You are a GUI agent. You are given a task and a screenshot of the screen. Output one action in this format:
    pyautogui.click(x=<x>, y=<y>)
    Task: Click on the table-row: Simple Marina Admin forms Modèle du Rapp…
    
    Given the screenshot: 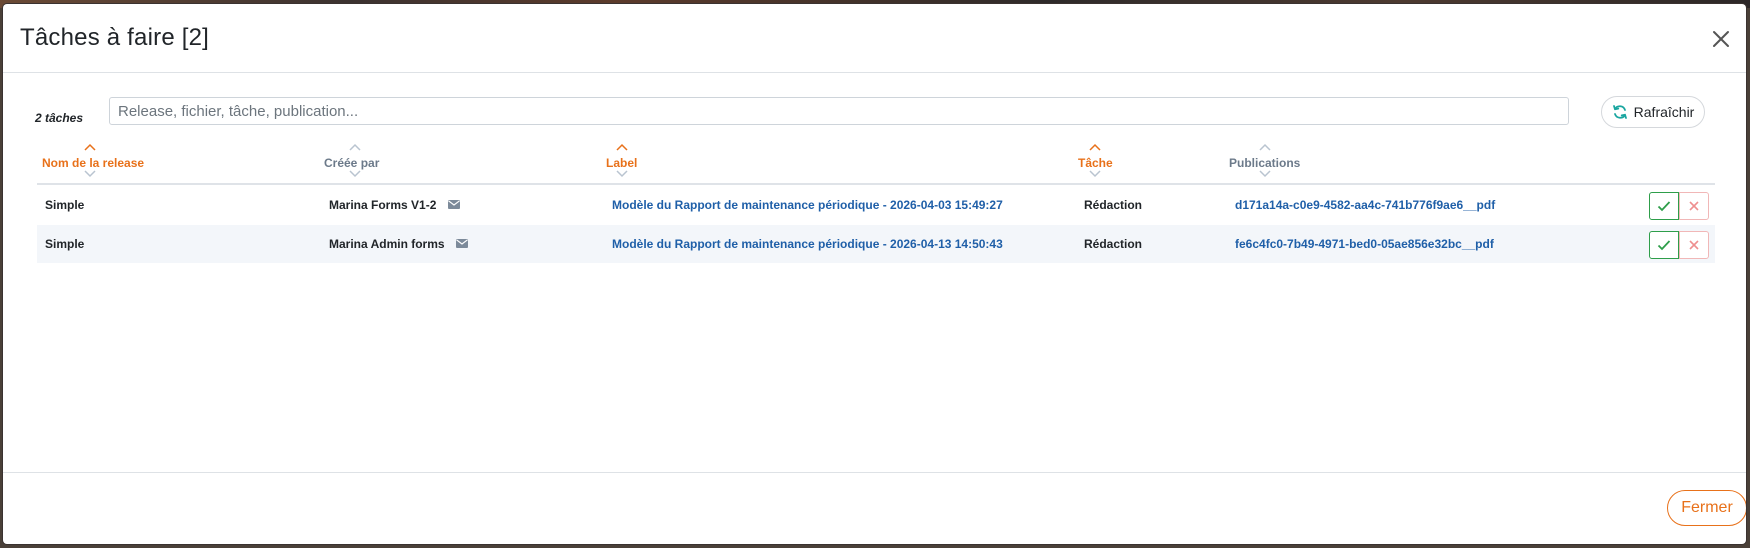 What is the action you would take?
    pyautogui.click(x=876, y=244)
    